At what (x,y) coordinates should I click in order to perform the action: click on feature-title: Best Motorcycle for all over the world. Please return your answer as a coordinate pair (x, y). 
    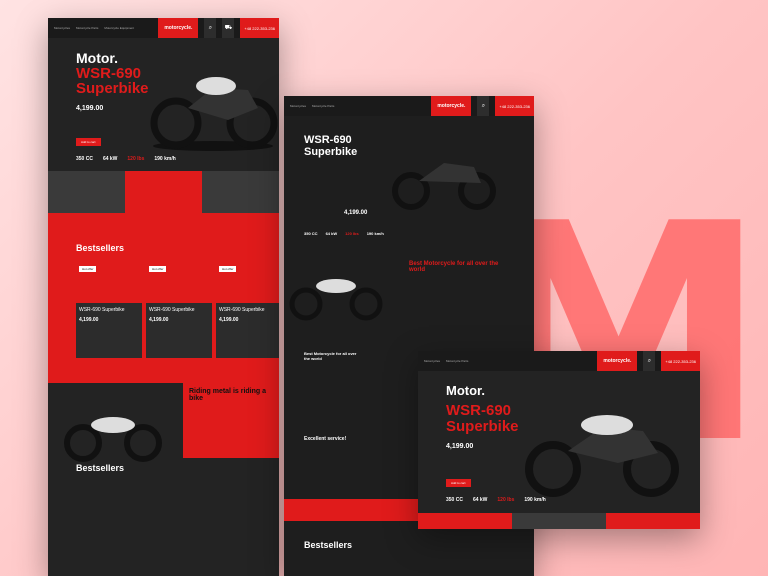
    Looking at the image, I should click on (330, 356).